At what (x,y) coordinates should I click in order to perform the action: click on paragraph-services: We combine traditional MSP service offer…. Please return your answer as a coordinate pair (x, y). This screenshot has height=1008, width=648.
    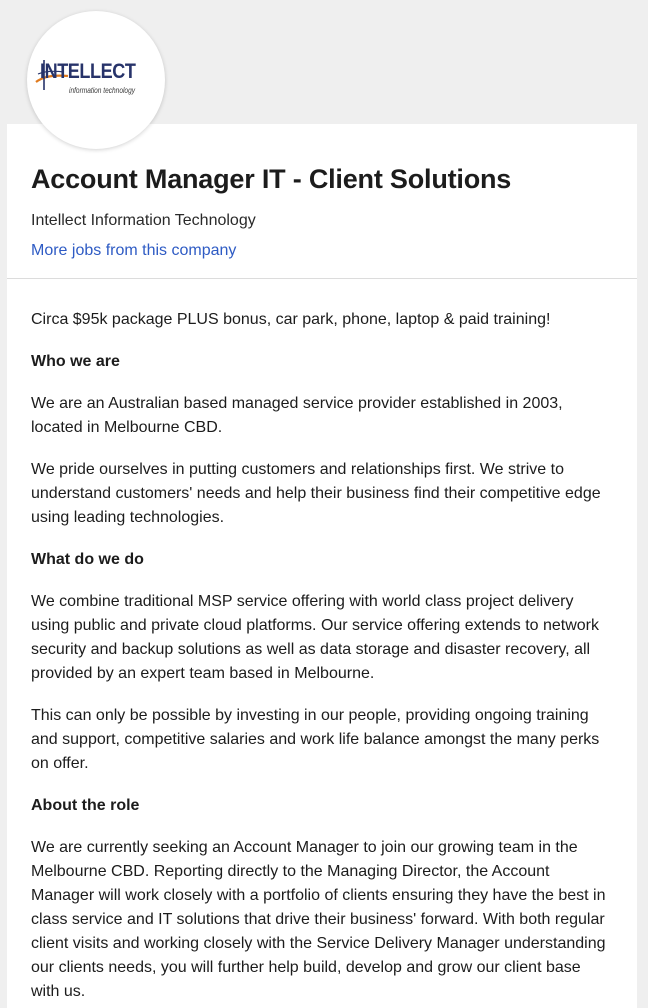
    Looking at the image, I should click on (315, 637).